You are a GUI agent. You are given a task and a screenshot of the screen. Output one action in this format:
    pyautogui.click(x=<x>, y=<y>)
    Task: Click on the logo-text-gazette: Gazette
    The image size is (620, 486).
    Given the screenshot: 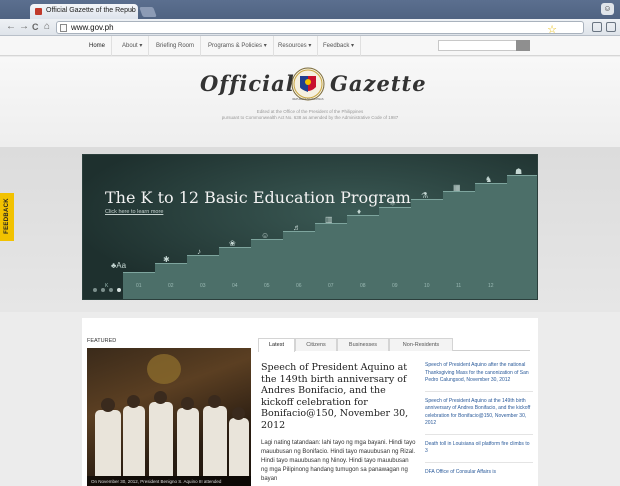 What is the action you would take?
    pyautogui.click(x=378, y=83)
    